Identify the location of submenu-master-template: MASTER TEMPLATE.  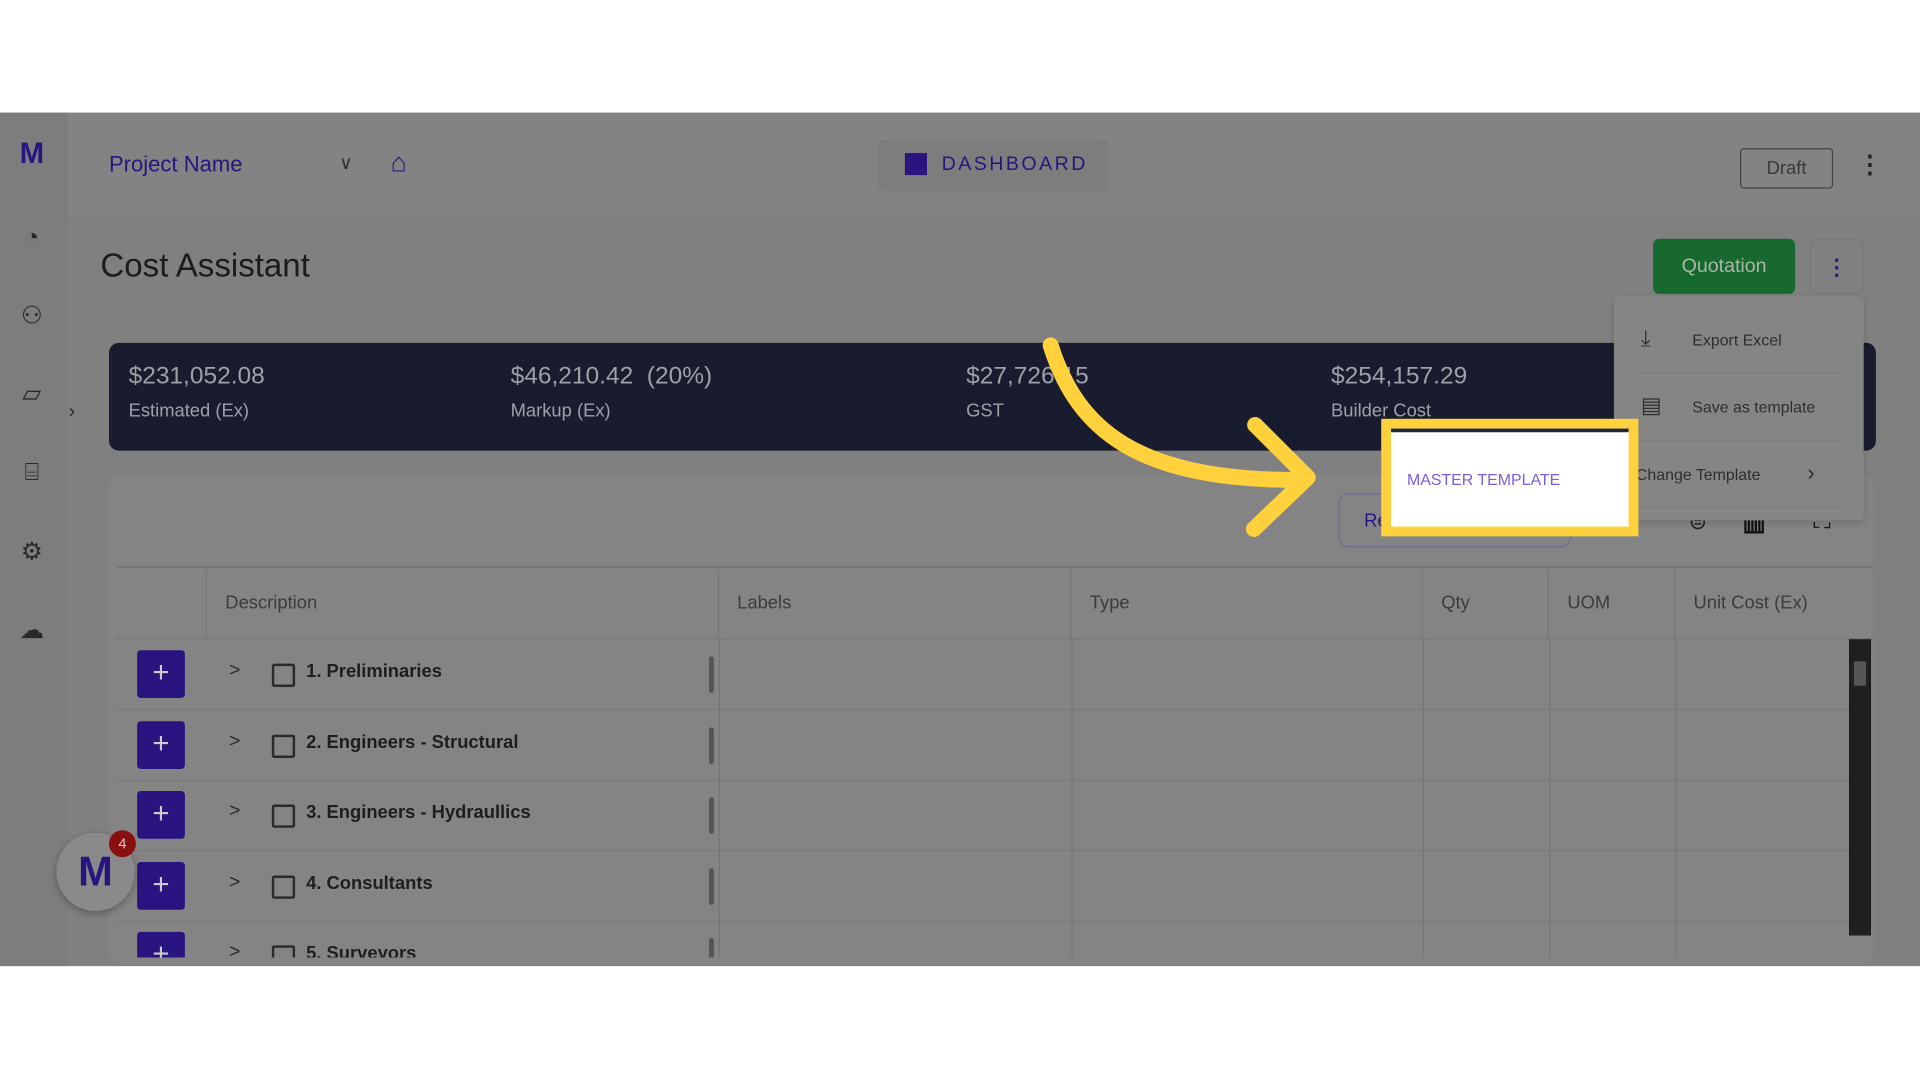
(1483, 479).